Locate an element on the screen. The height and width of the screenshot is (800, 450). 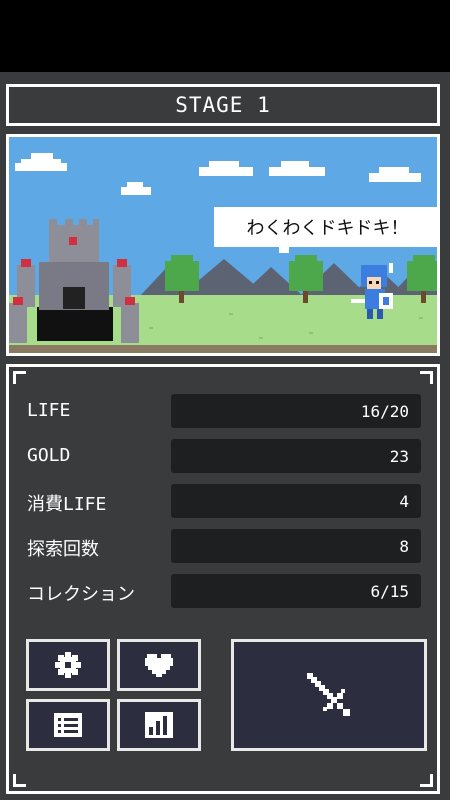
ranking-button is located at coordinates (159, 725).